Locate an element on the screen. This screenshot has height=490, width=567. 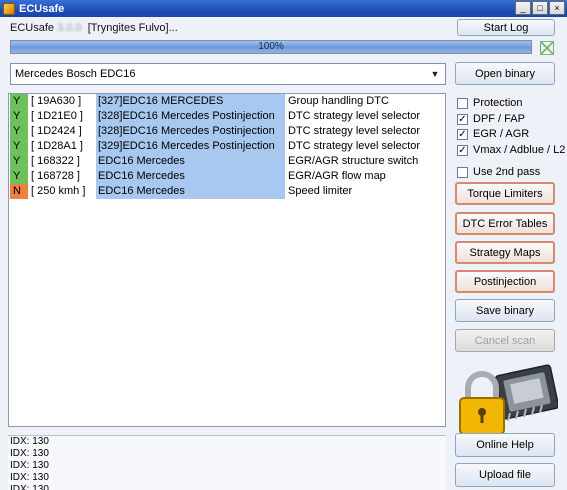
address-cell: [ 168728 ] is located at coordinates (55, 176).